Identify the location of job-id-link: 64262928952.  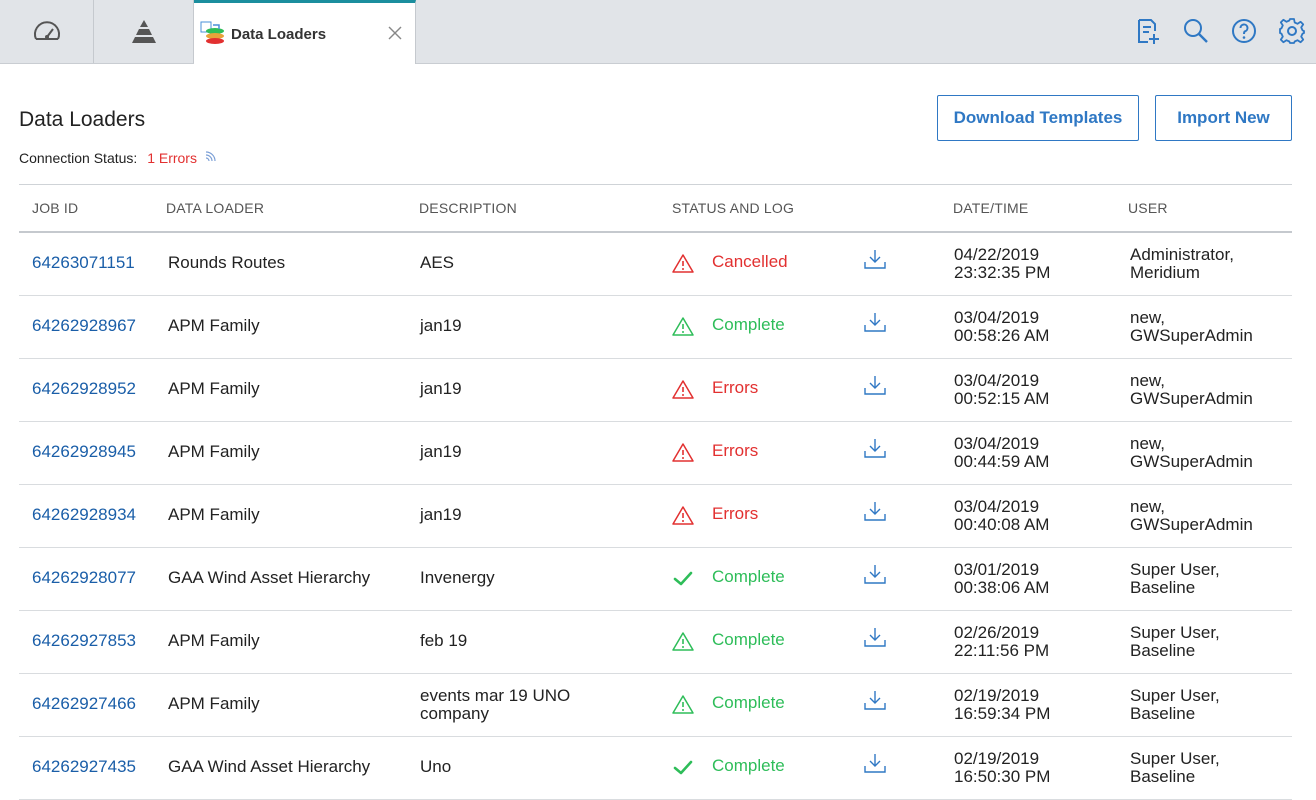
(84, 389).